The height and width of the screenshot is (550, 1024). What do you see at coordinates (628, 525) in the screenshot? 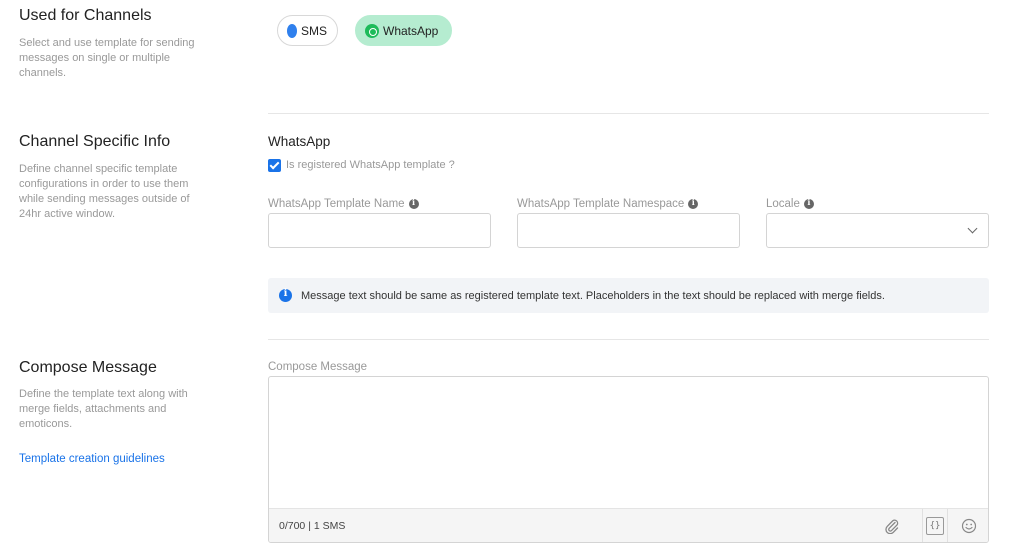
I see `compose-toolbar: 0/700 | 1 SMS {}` at bounding box center [628, 525].